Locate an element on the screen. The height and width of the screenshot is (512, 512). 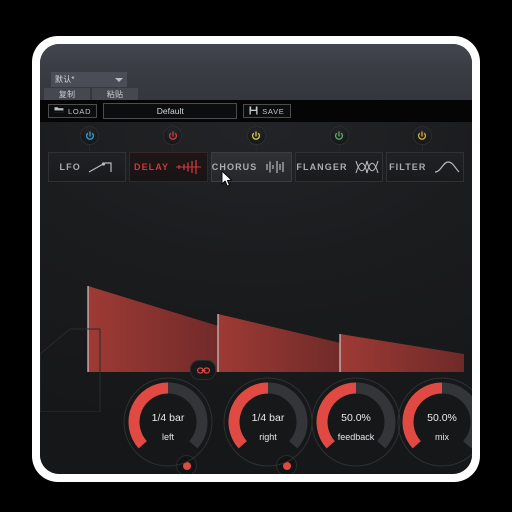
effect-power-row is located at coordinates (256, 139).